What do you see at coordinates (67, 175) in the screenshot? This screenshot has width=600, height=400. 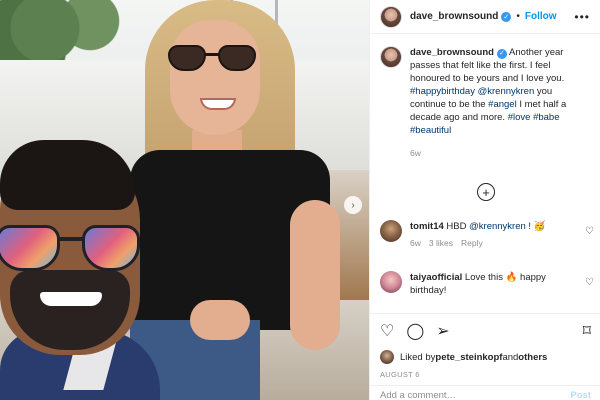 I see `man-hair` at bounding box center [67, 175].